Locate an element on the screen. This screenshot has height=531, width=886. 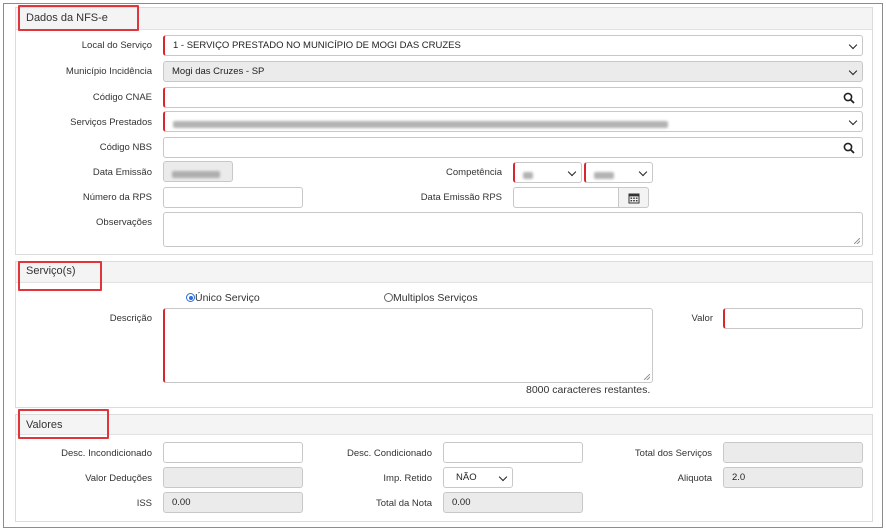
iss-field: 0.00 is located at coordinates (233, 502).